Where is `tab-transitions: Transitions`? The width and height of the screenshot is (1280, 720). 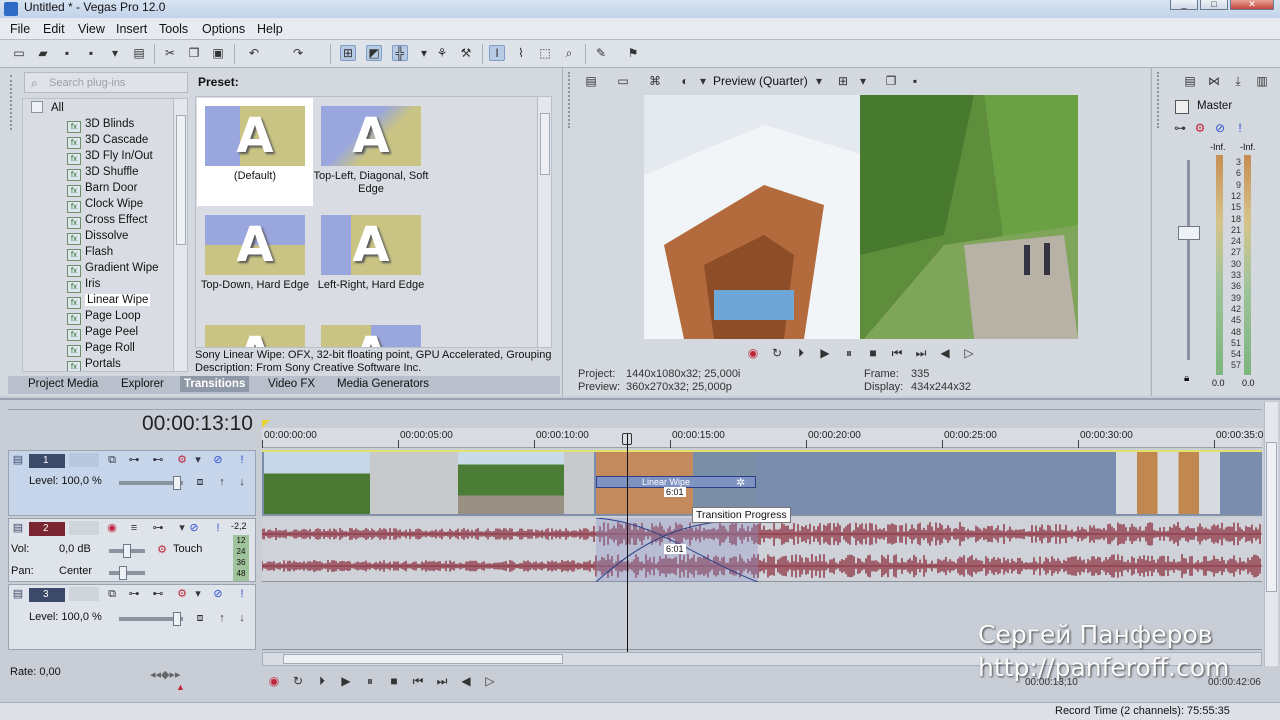
tab-transitions: Transitions is located at coordinates (215, 384).